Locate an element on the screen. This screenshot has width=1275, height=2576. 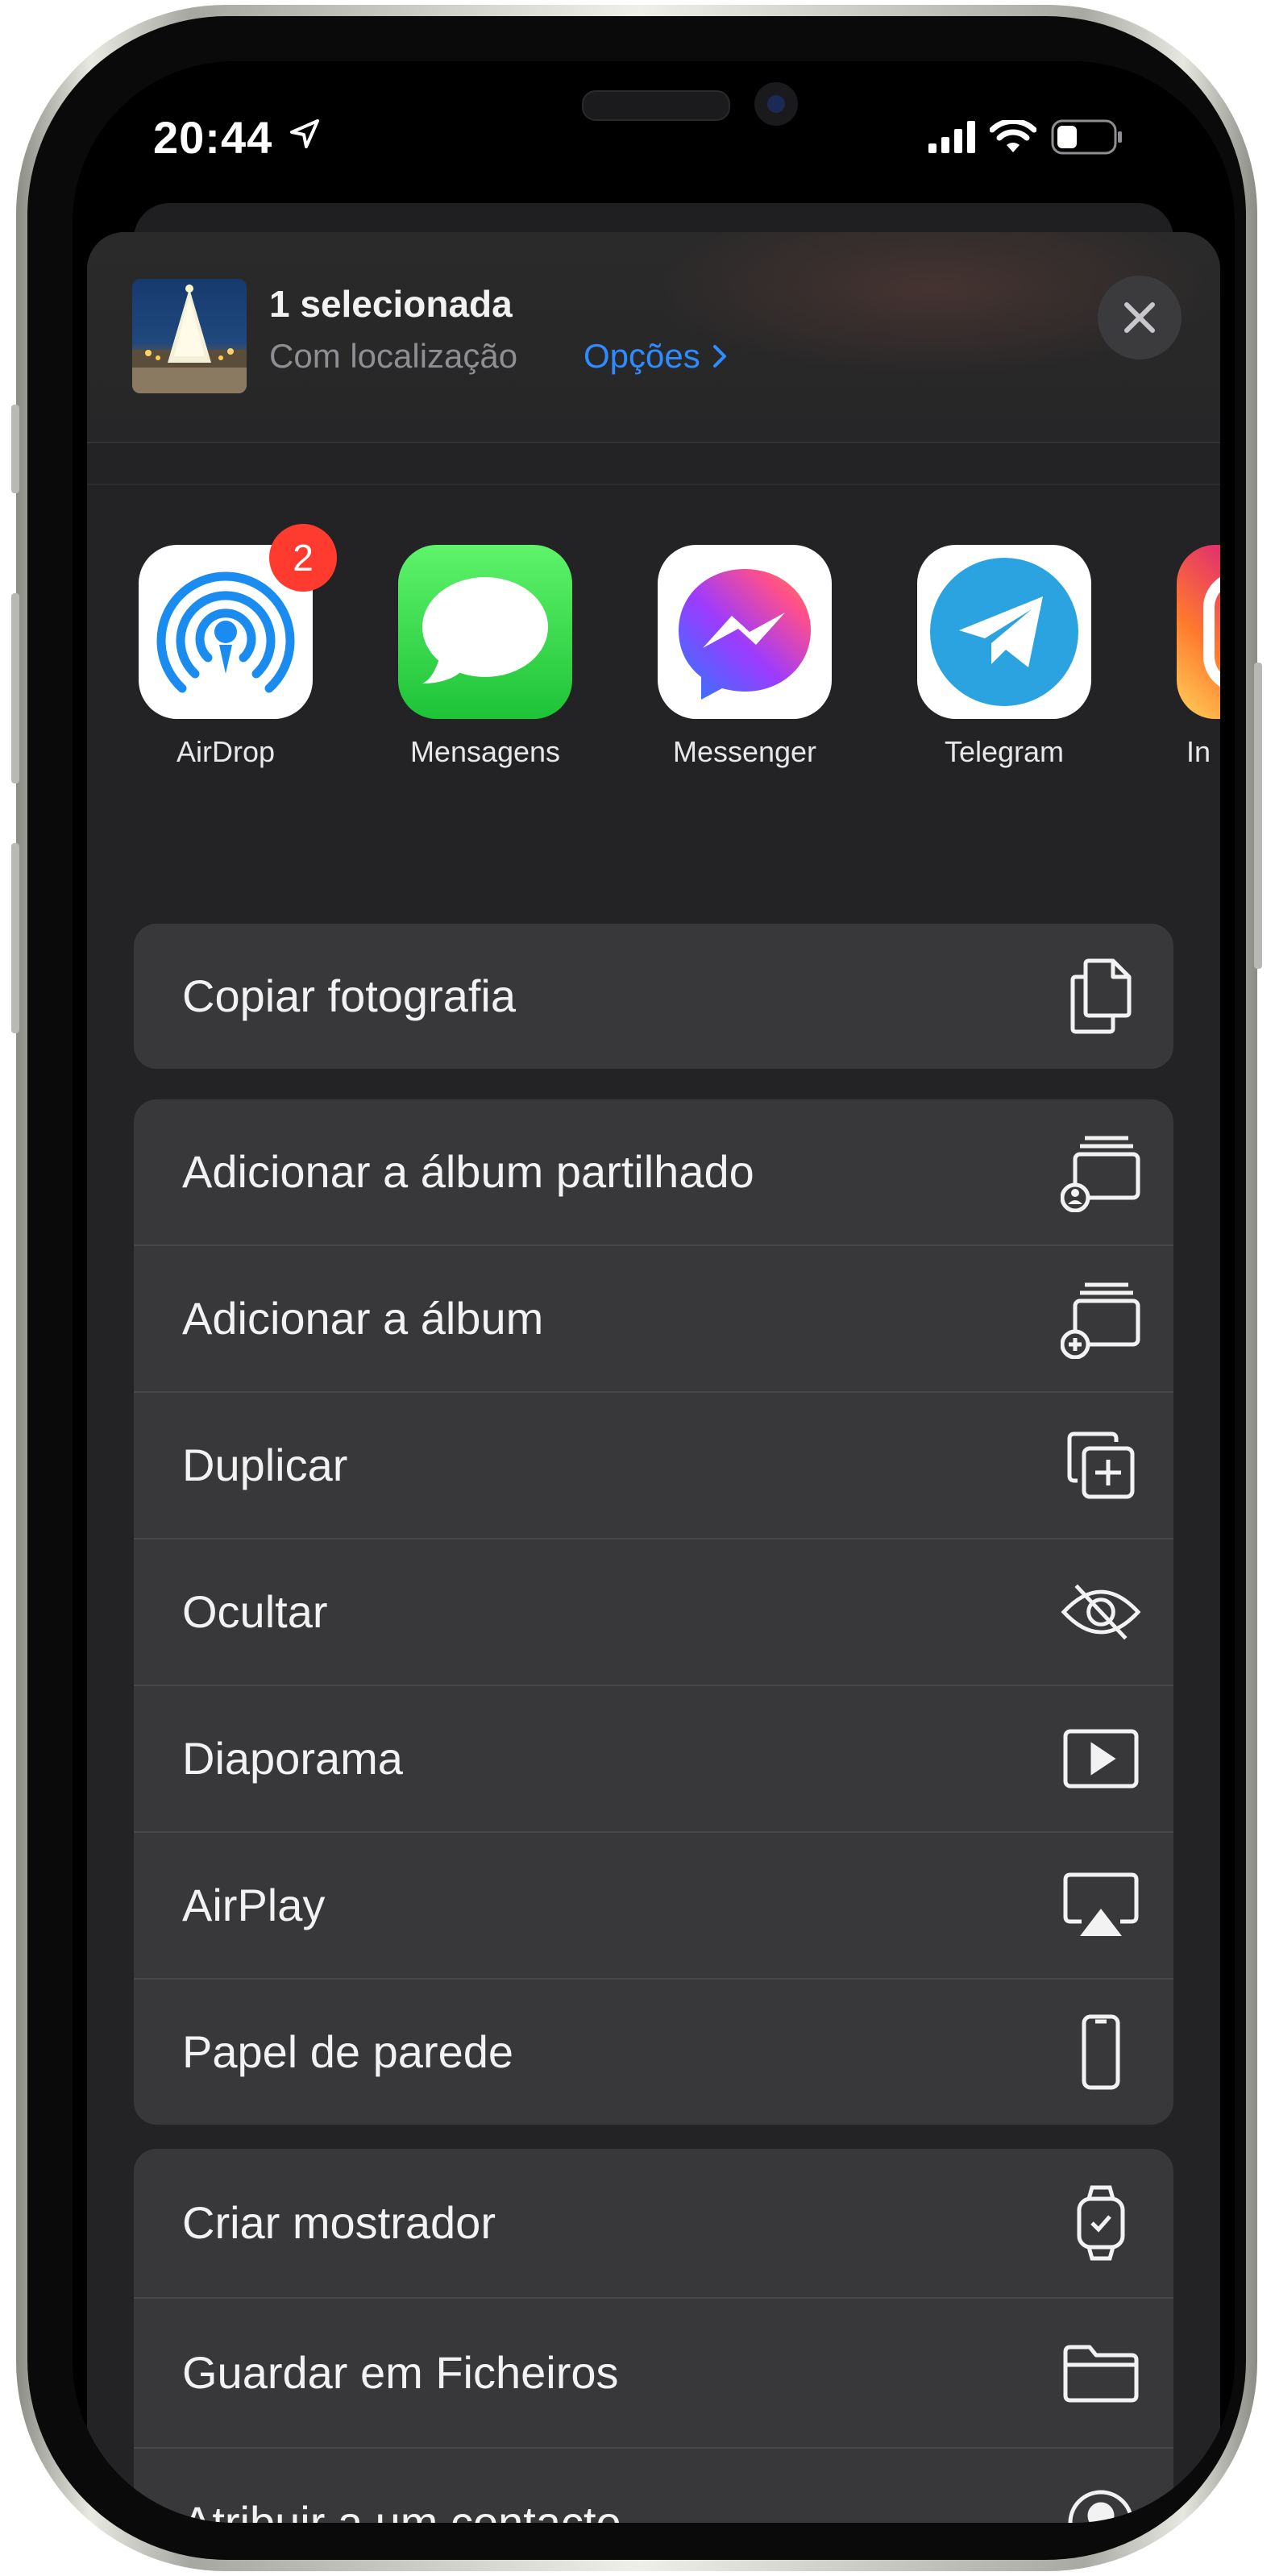
side-button is located at coordinates (1258, 816).